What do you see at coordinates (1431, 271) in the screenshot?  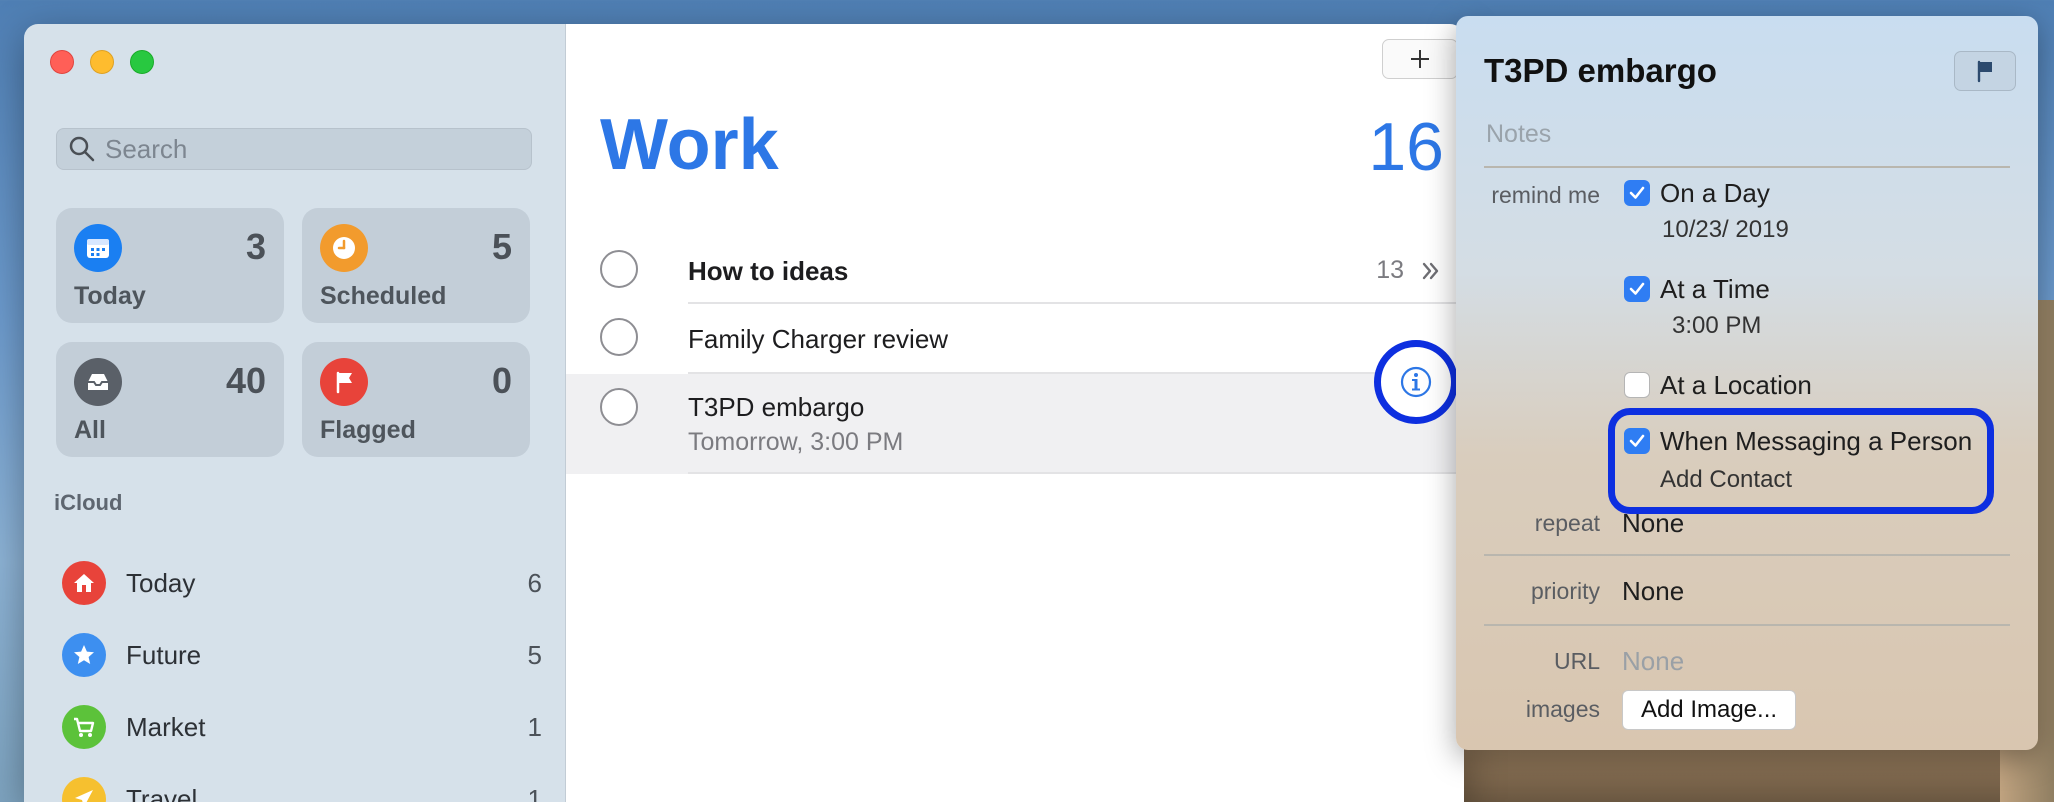 I see `chevron-double-right-icon` at bounding box center [1431, 271].